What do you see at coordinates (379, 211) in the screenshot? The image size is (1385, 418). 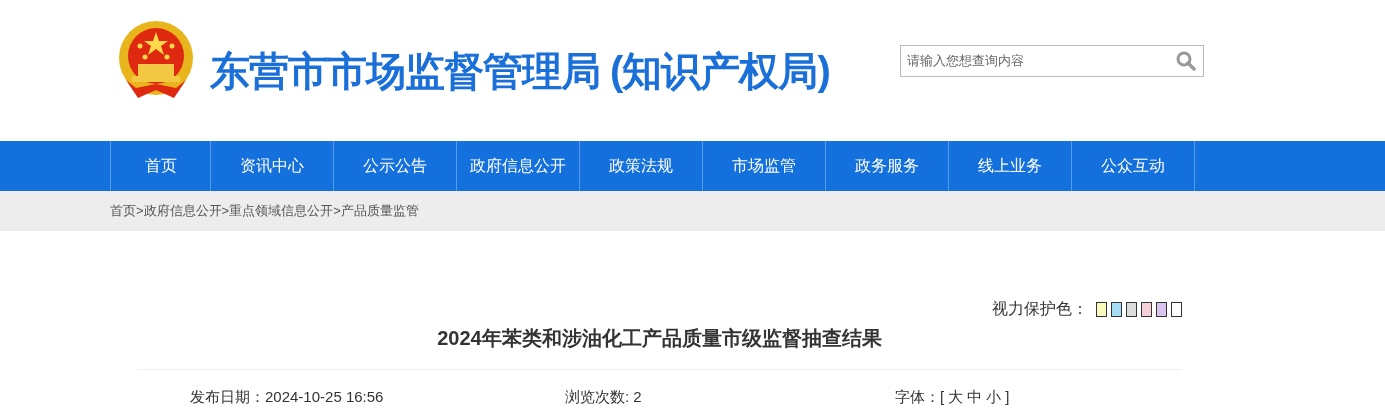 I see `breadcrumb-link: 产品质量监管` at bounding box center [379, 211].